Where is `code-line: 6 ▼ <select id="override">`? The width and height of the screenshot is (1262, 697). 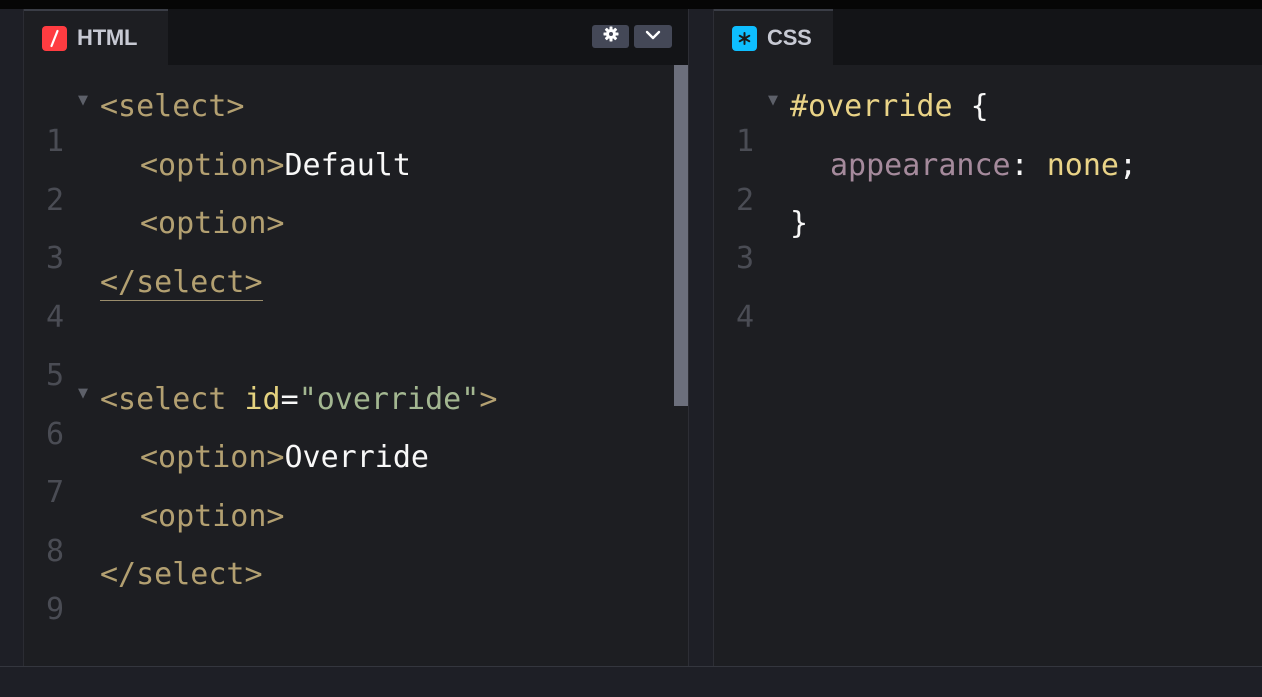 code-line: 6 ▼ <select id="override"> is located at coordinates (260, 417).